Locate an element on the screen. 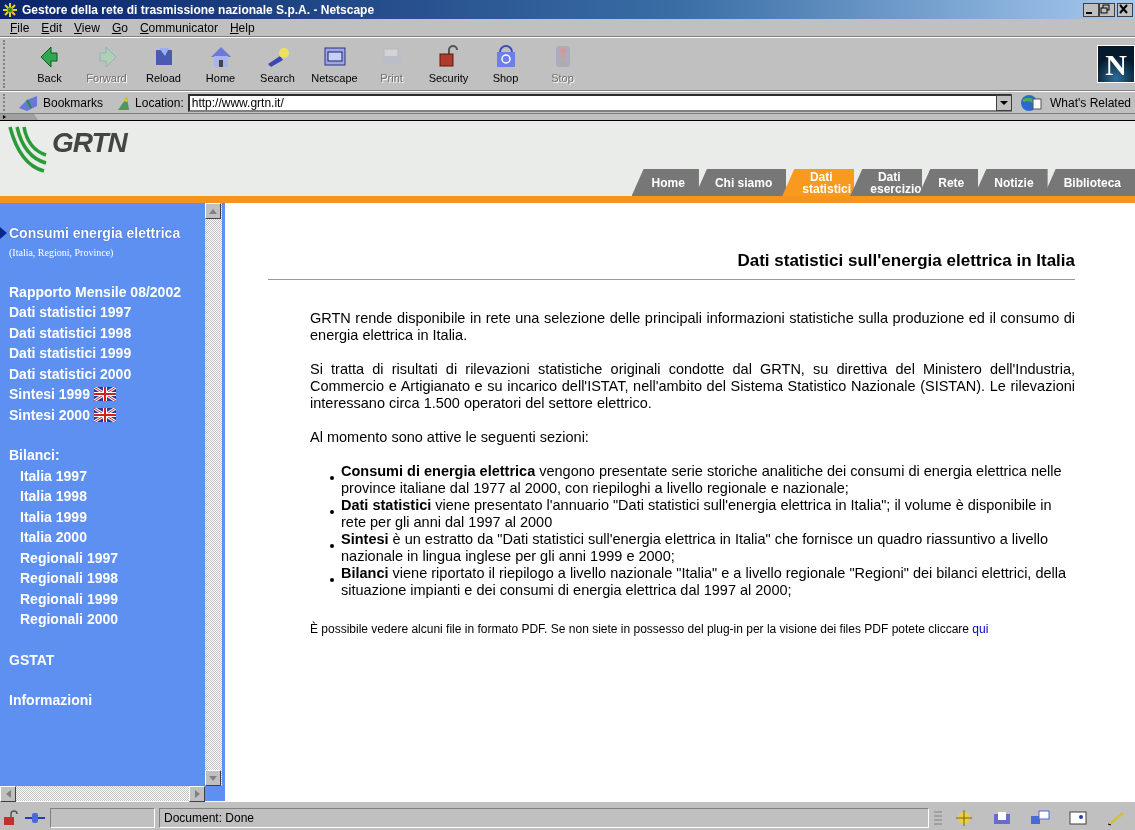 The width and height of the screenshot is (1135, 830). sidebar-link: Dati statistici 1999 is located at coordinates (102, 353).